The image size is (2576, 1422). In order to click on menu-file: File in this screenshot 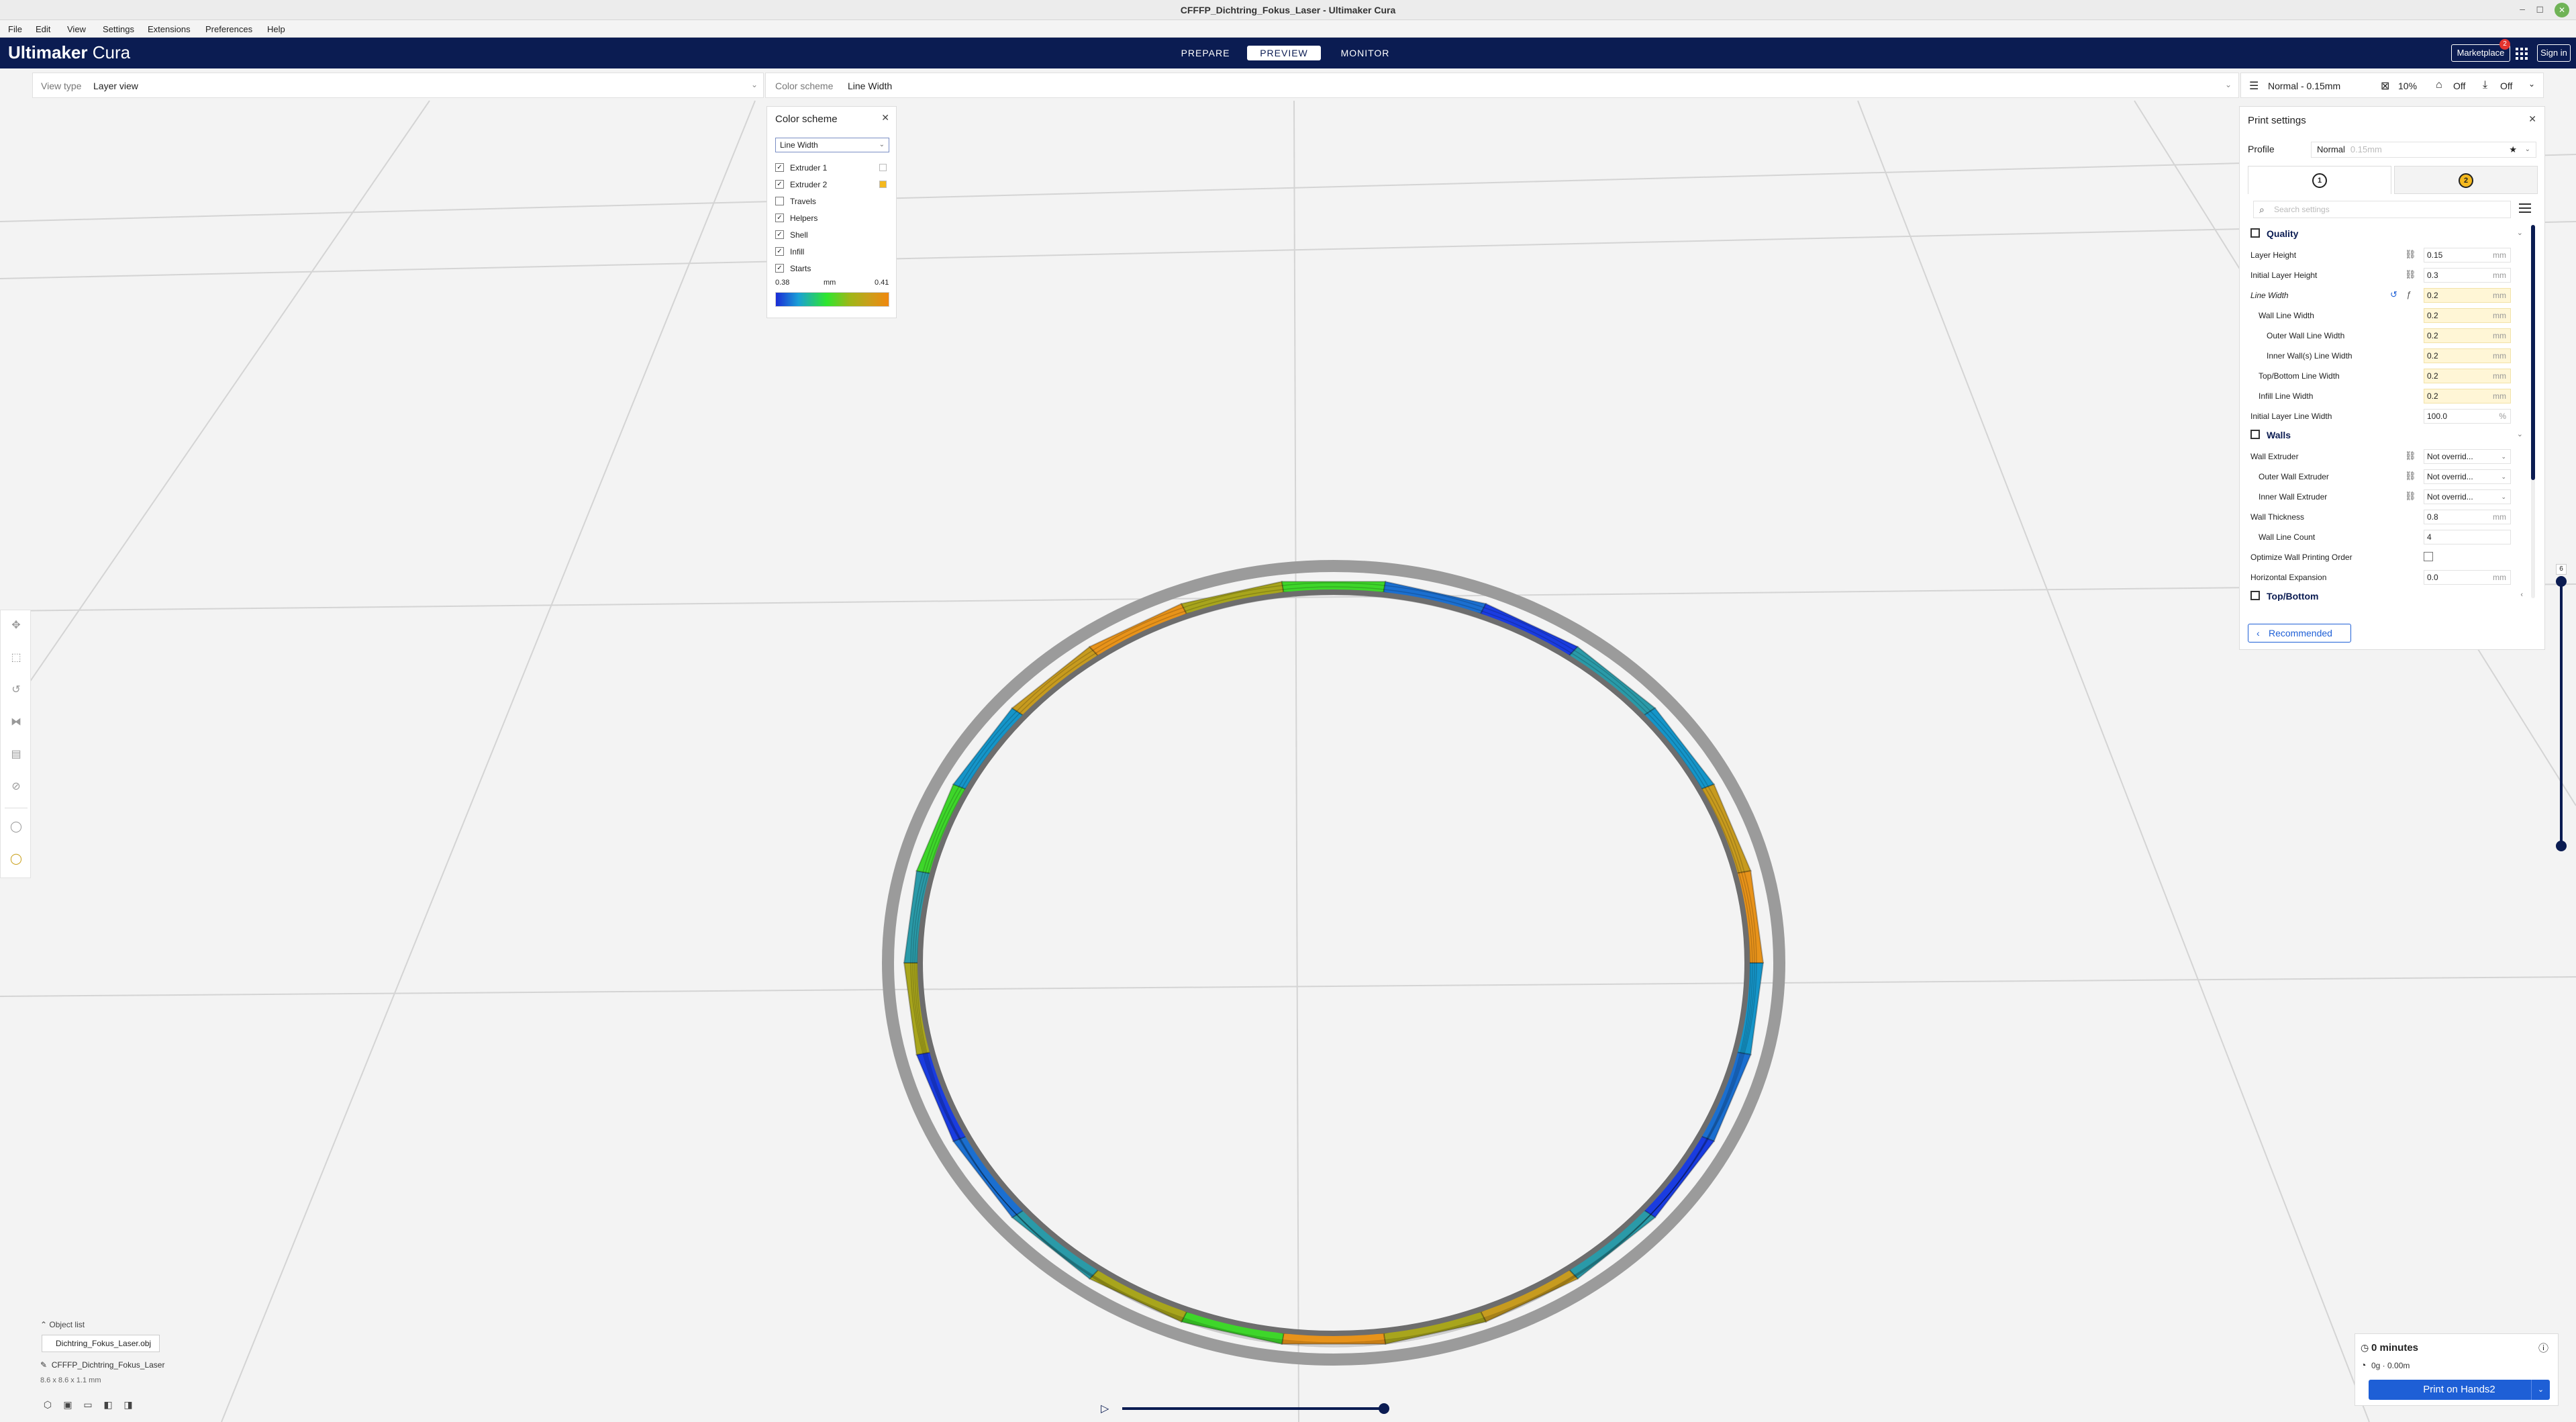, I will do `click(15, 29)`.